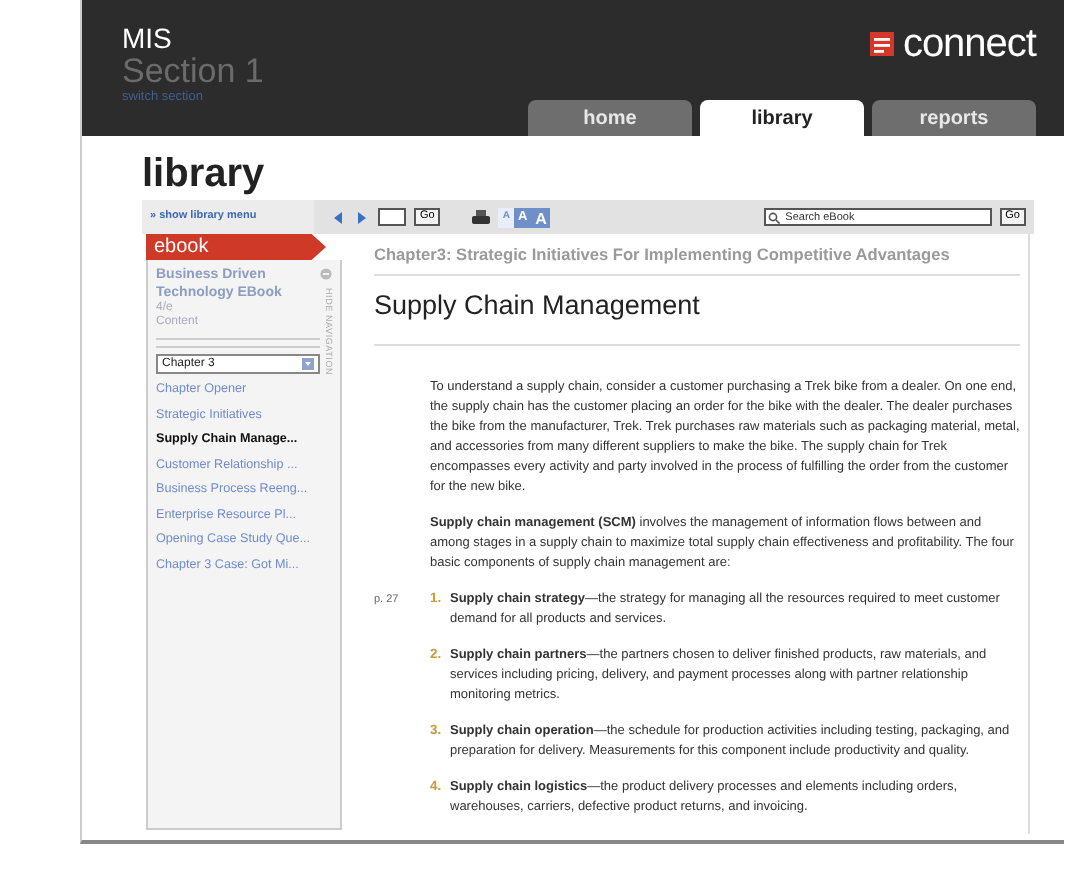  I want to click on print-icon, so click(481, 217).